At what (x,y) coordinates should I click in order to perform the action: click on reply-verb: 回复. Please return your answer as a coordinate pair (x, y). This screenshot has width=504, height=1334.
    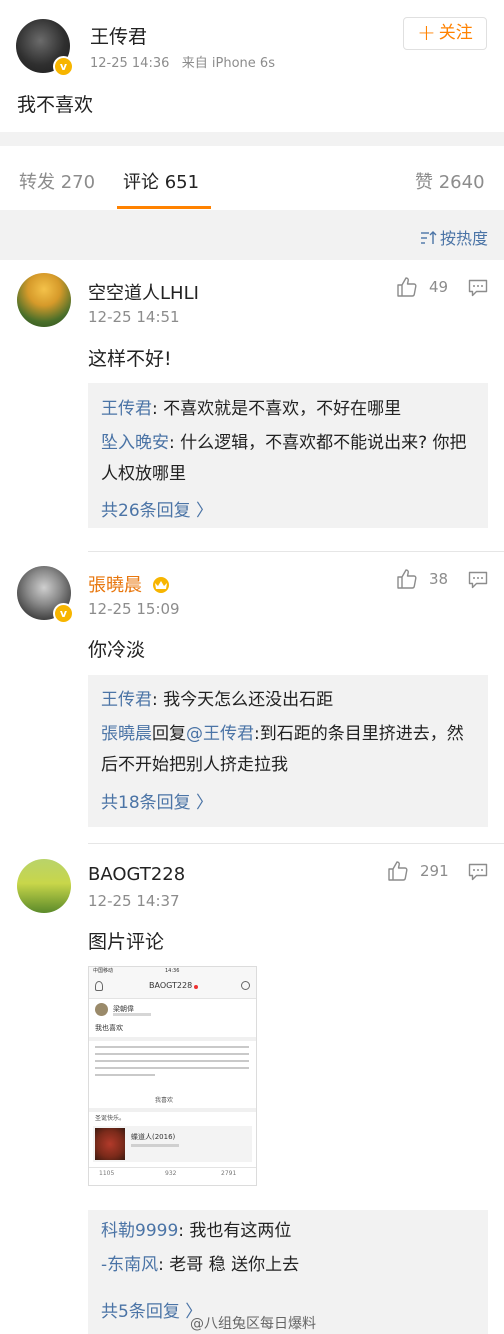
    Looking at the image, I should click on (169, 734).